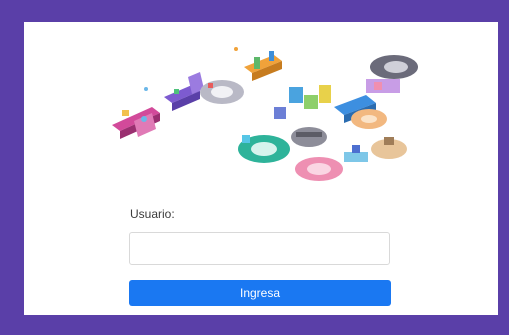 The width and height of the screenshot is (509, 335). What do you see at coordinates (302, 102) in the screenshot?
I see `center-blocks` at bounding box center [302, 102].